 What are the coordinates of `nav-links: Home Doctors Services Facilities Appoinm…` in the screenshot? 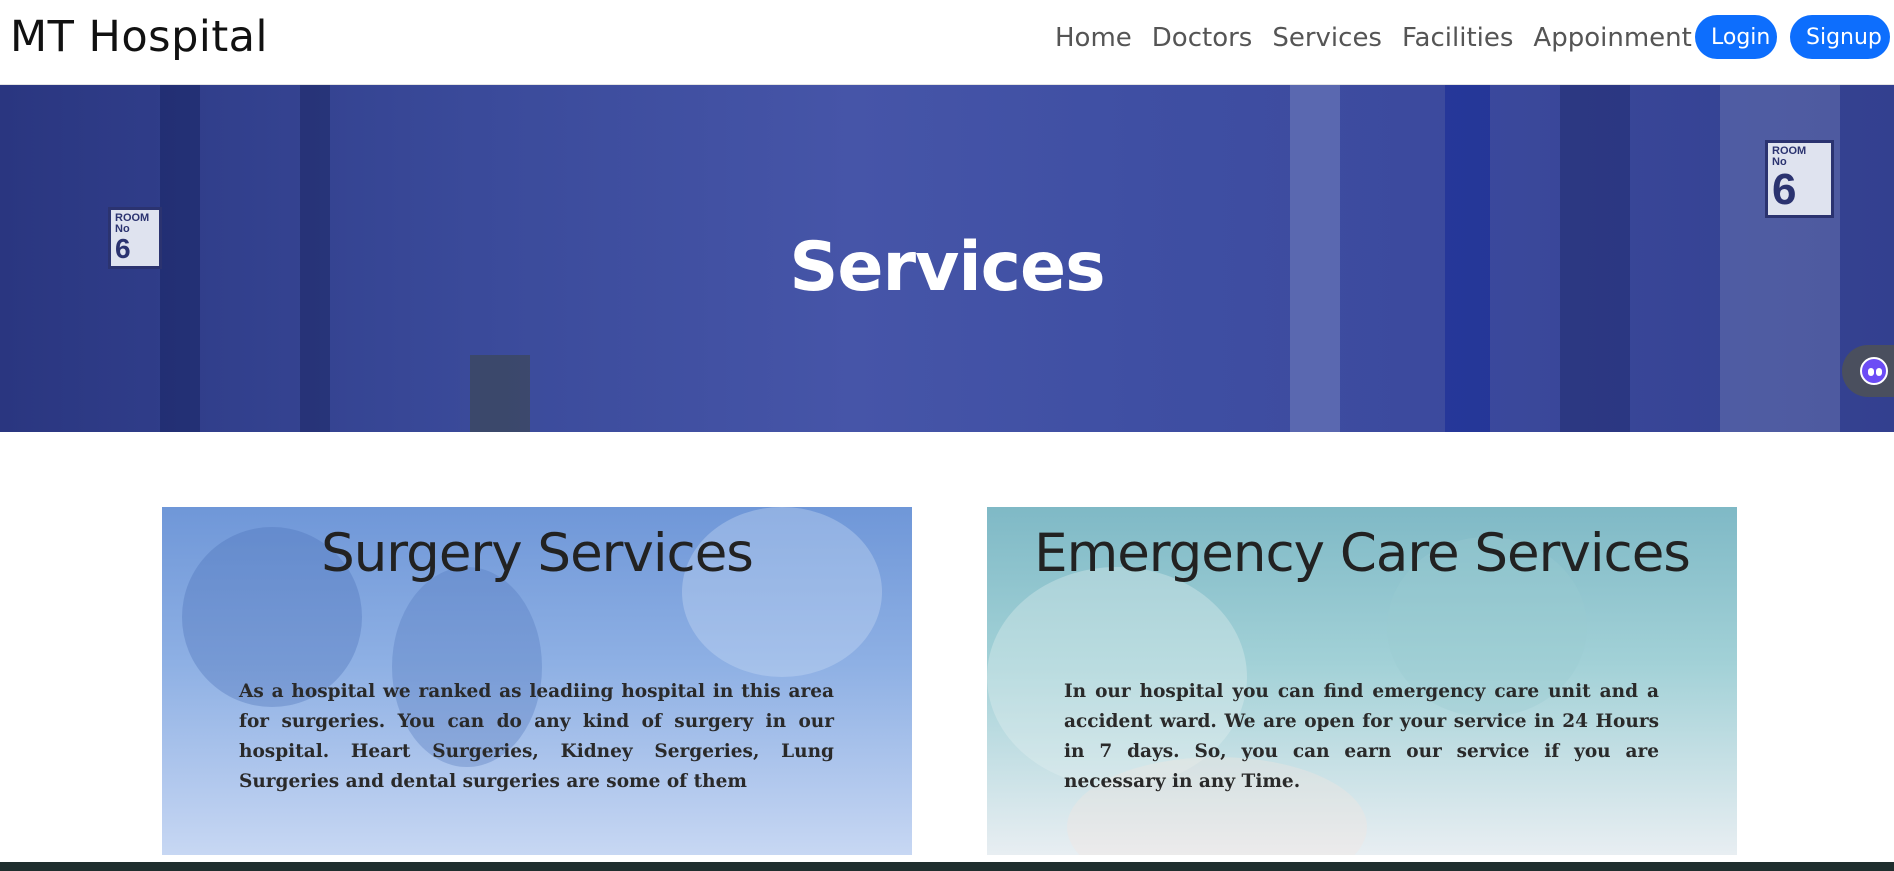 It's located at (1383, 38).